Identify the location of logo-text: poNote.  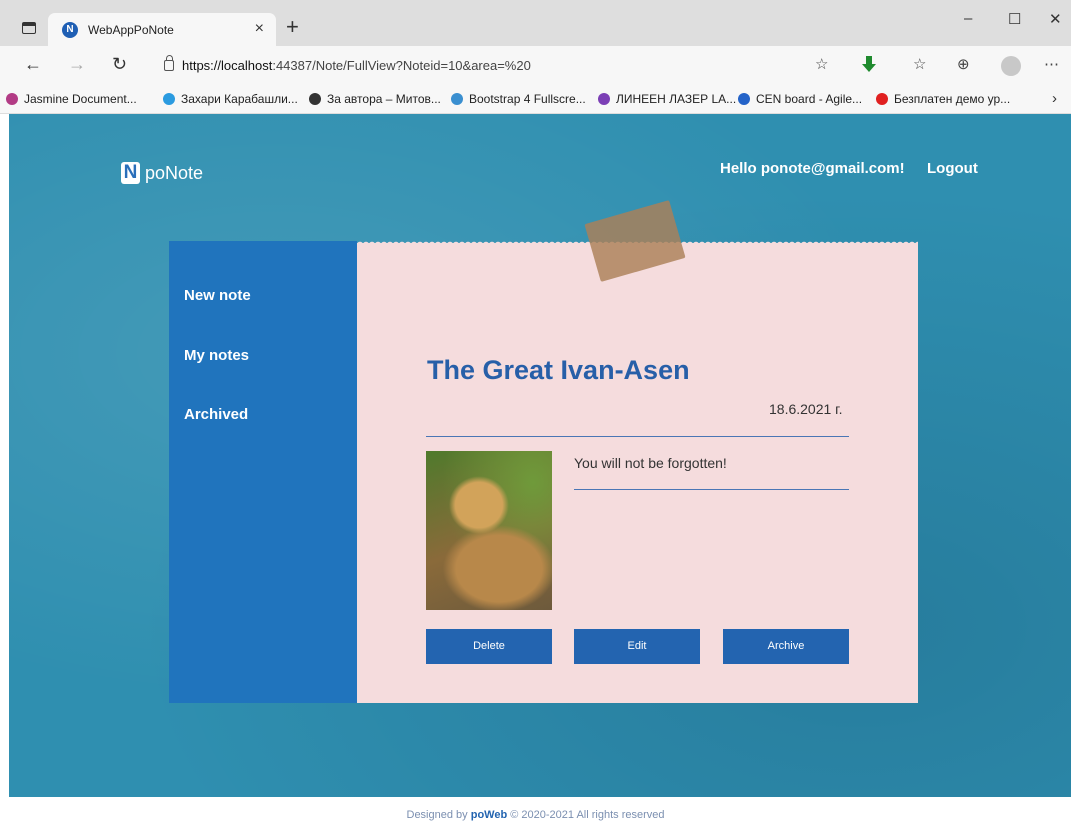
(174, 173).